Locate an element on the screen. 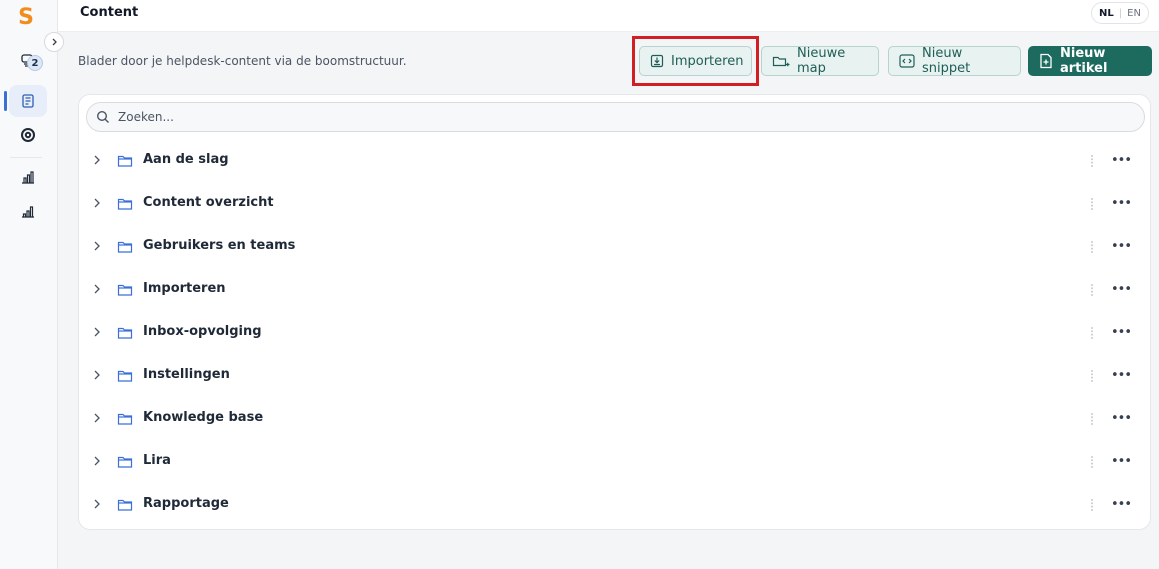 This screenshot has height=569, width=1159. tree-folder-row: Importeren ••• is located at coordinates (614, 289).